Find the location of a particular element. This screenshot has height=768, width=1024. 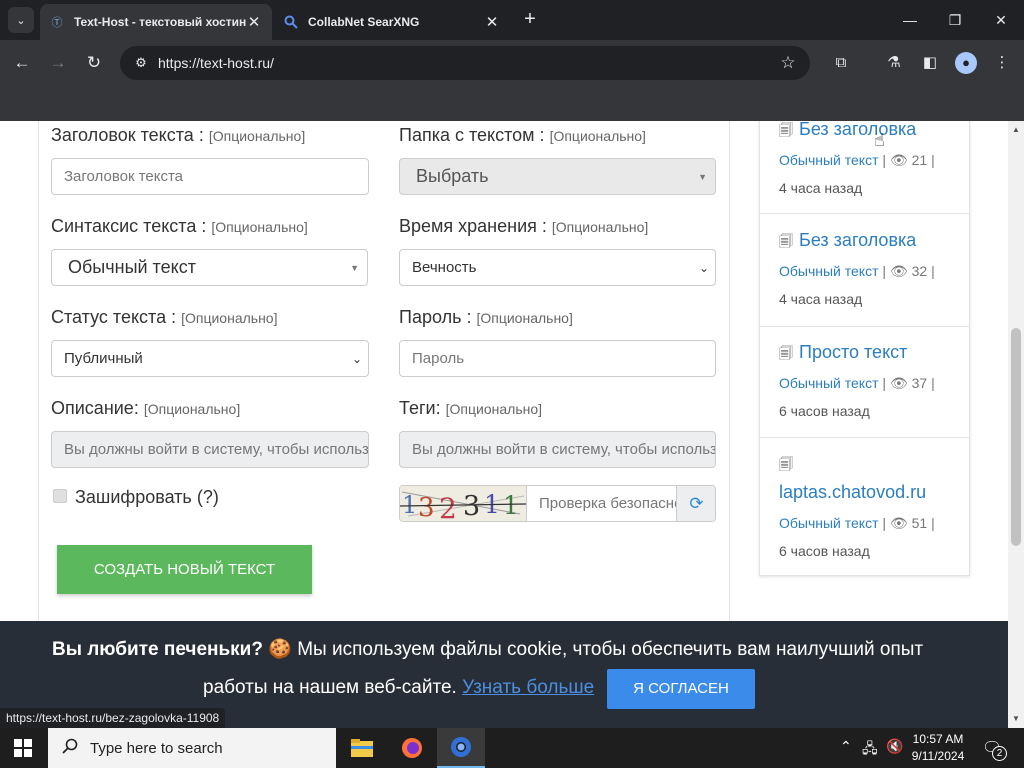

recent-text-meta: Обычный текст | 👁 32 | is located at coordinates (857, 271).